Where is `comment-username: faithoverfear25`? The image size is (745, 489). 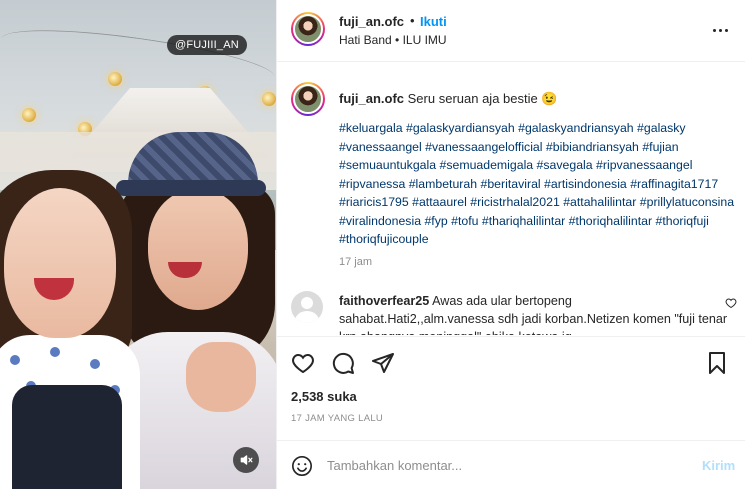 comment-username: faithoverfear25 is located at coordinates (384, 301).